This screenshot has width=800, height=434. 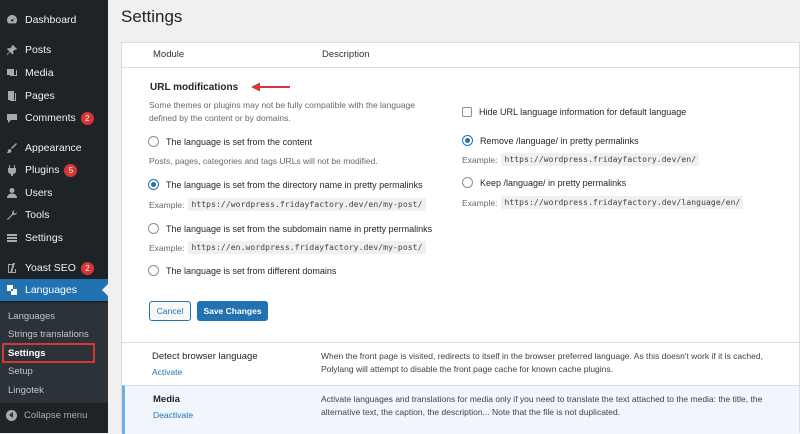 What do you see at coordinates (51, 20) in the screenshot?
I see `menu-label: Dashboard` at bounding box center [51, 20].